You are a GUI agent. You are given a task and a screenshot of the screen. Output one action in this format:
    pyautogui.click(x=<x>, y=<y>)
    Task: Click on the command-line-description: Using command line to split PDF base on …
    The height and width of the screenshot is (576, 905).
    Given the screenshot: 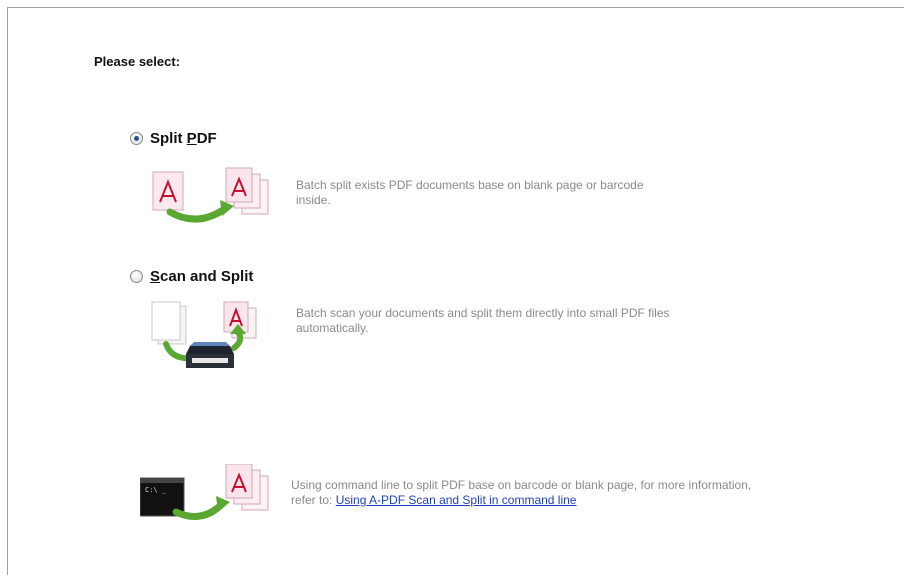 What is the action you would take?
    pyautogui.click(x=526, y=493)
    